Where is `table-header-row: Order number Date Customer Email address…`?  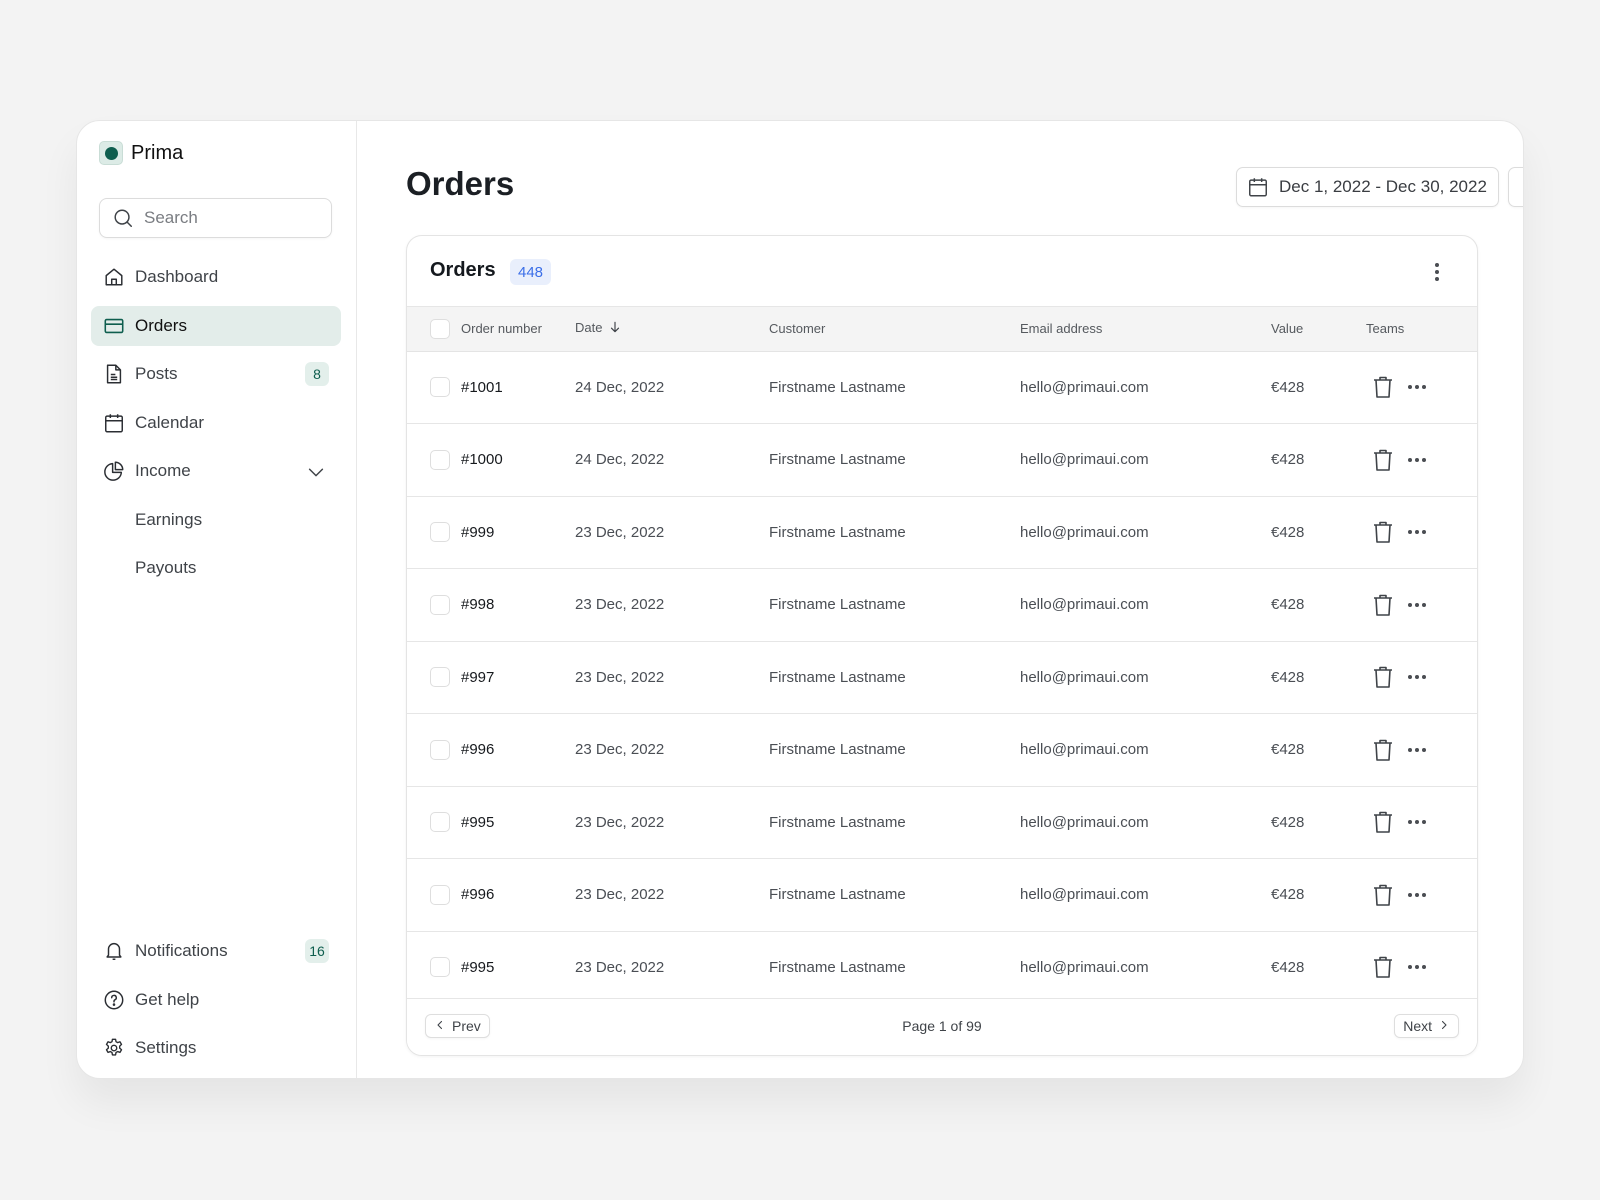
table-header-row: Order number Date Customer Email address… is located at coordinates (942, 329).